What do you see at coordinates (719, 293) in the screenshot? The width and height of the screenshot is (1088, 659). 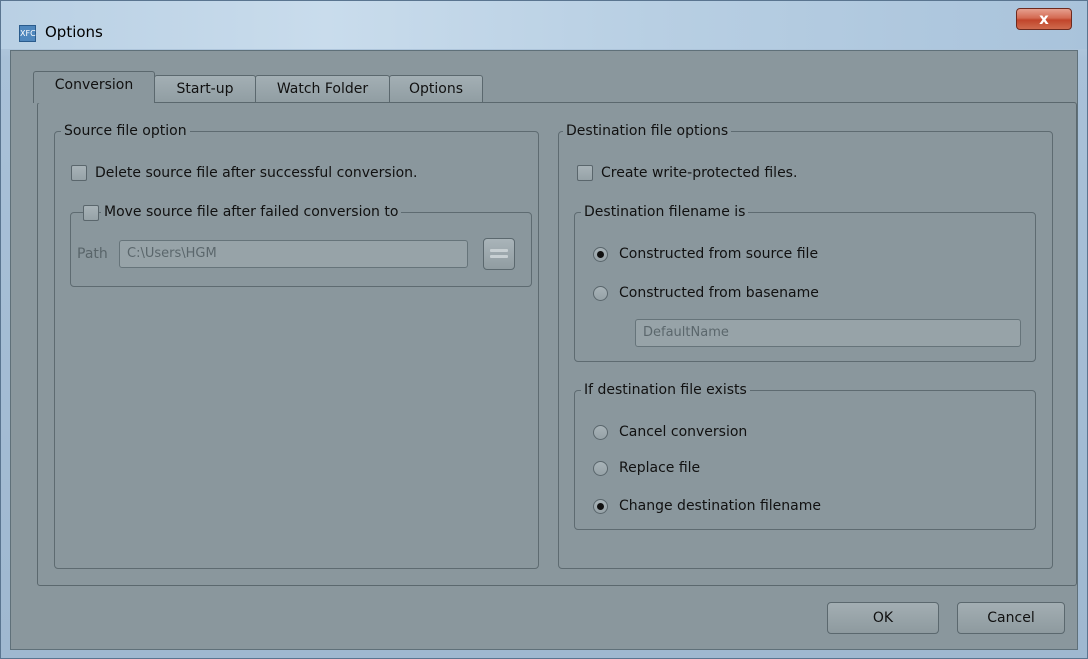 I see `constructed-from-basename-label: Constructed from basename` at bounding box center [719, 293].